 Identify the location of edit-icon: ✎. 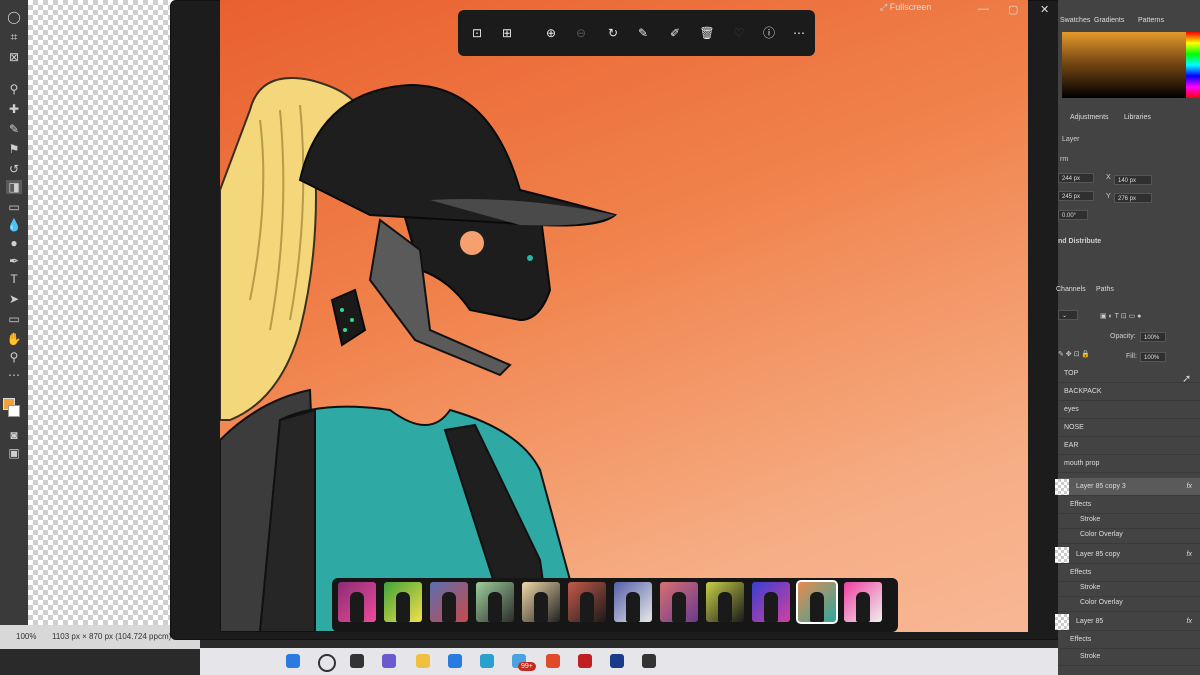
(643, 33).